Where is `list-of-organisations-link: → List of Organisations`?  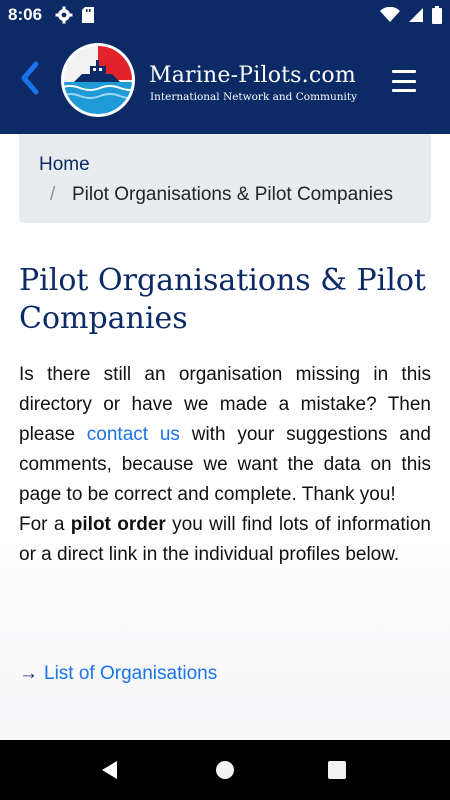
list-of-organisations-link: → List of Organisations is located at coordinates (118, 674).